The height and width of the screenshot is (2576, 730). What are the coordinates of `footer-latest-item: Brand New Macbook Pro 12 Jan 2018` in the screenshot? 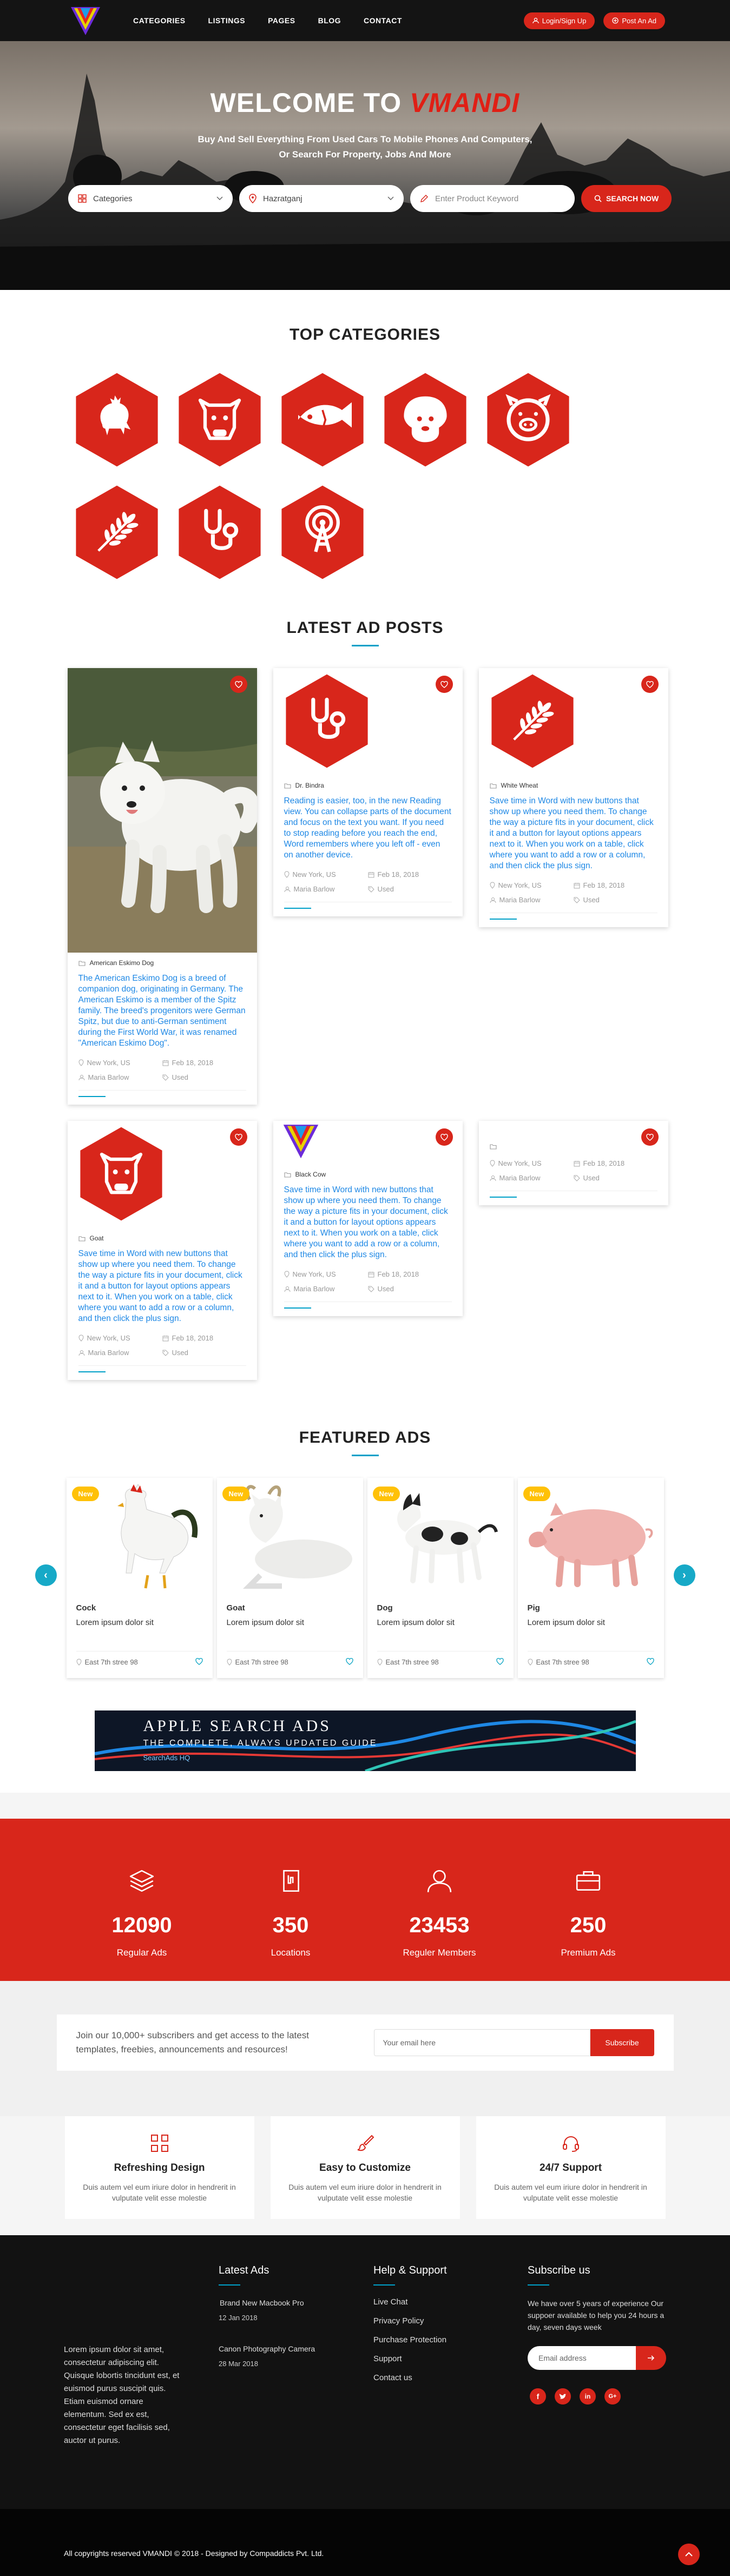 It's located at (270, 2309).